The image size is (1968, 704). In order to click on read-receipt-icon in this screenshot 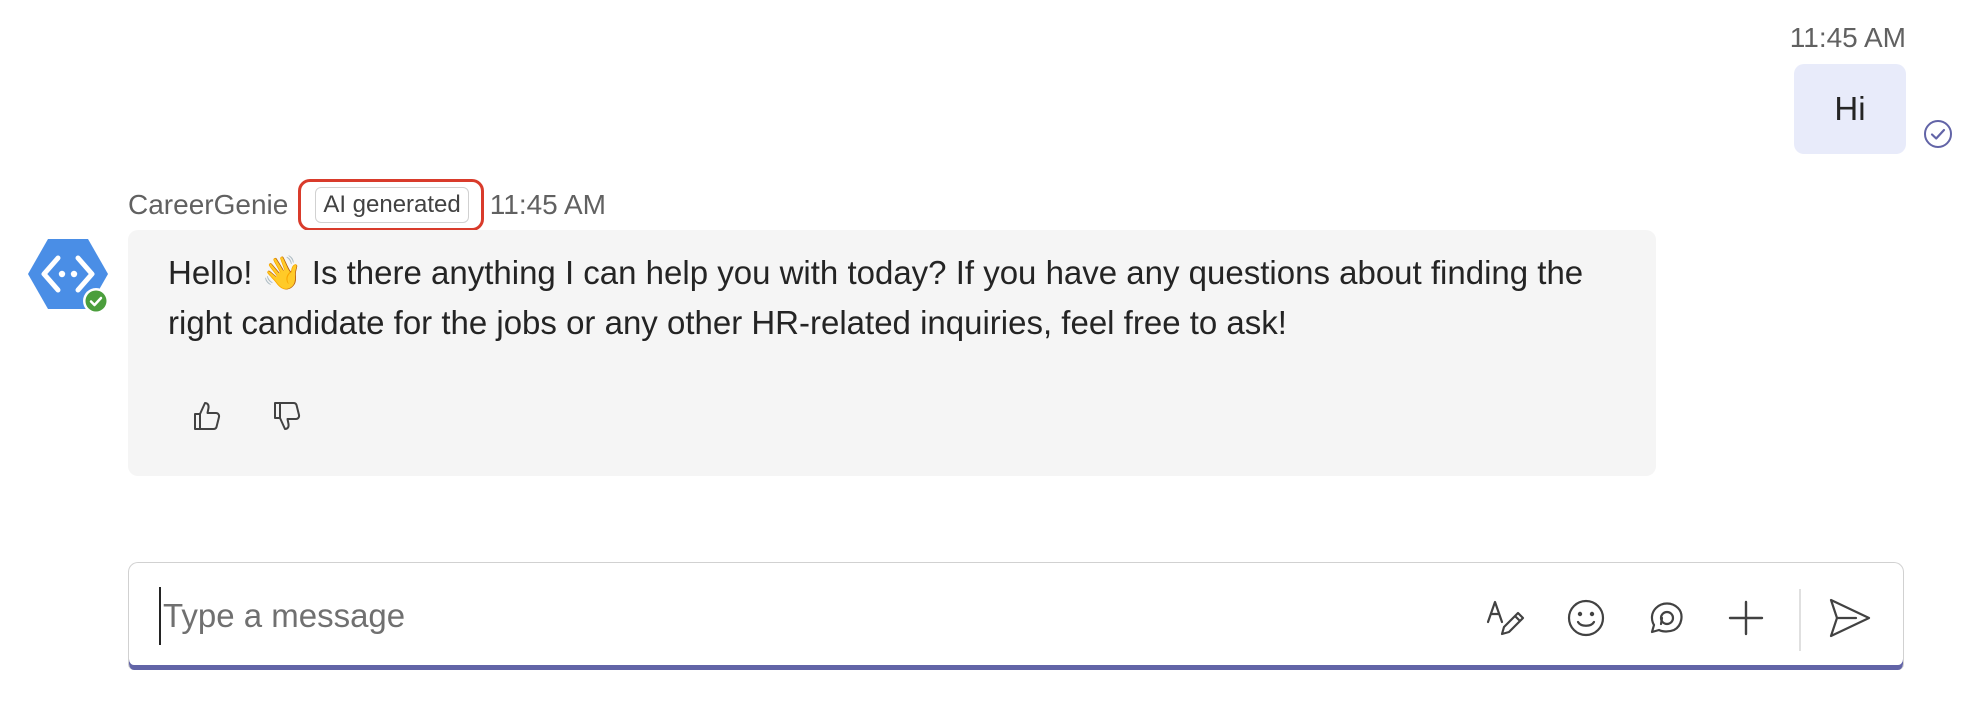, I will do `click(1938, 134)`.